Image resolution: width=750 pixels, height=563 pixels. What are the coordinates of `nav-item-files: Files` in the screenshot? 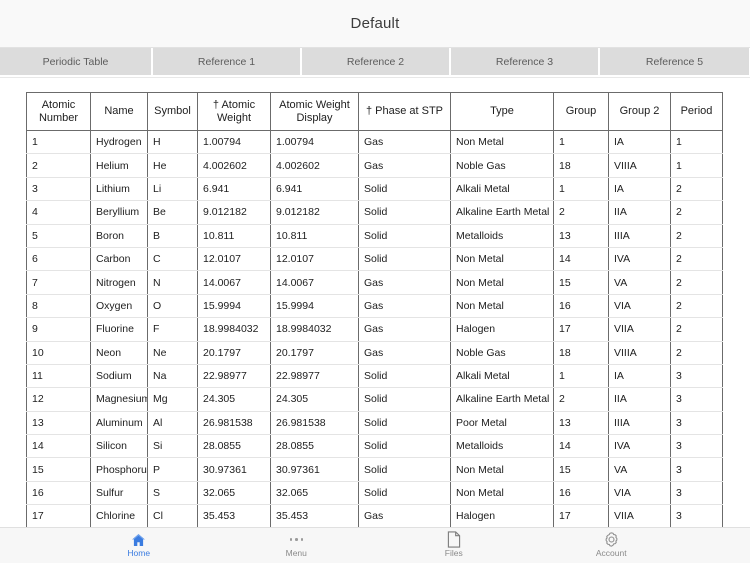 It's located at (454, 543).